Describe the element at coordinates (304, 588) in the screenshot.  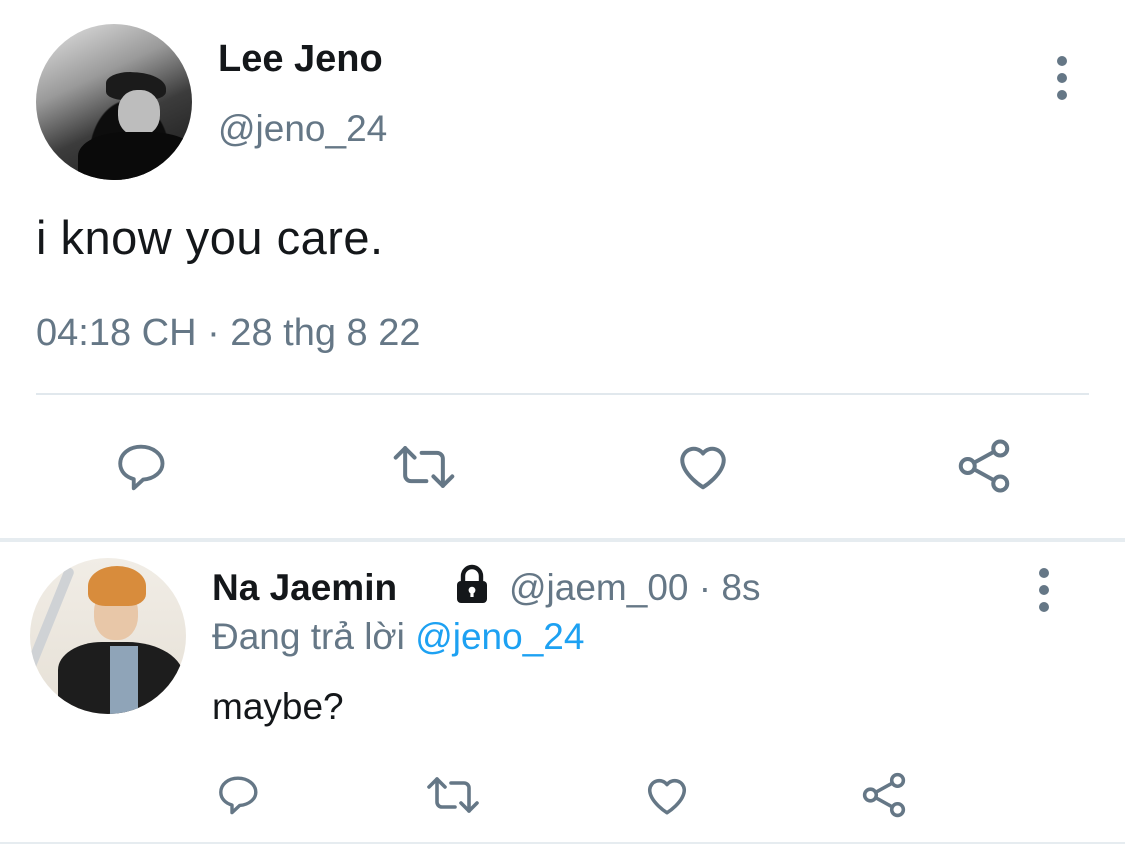
I see `reply-display-name: Na Jaemin` at that location.